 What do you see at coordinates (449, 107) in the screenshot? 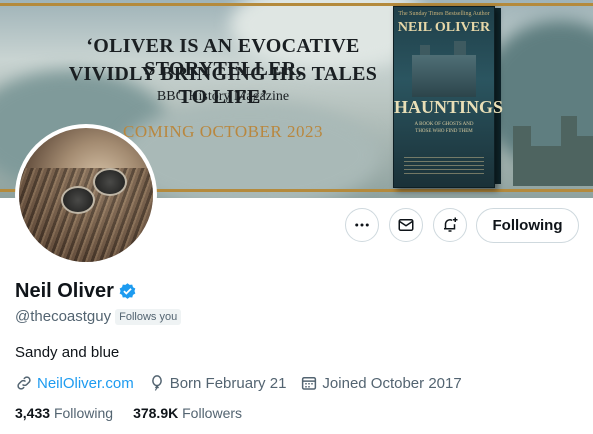
I see `book-title: HAUNTINGS` at bounding box center [449, 107].